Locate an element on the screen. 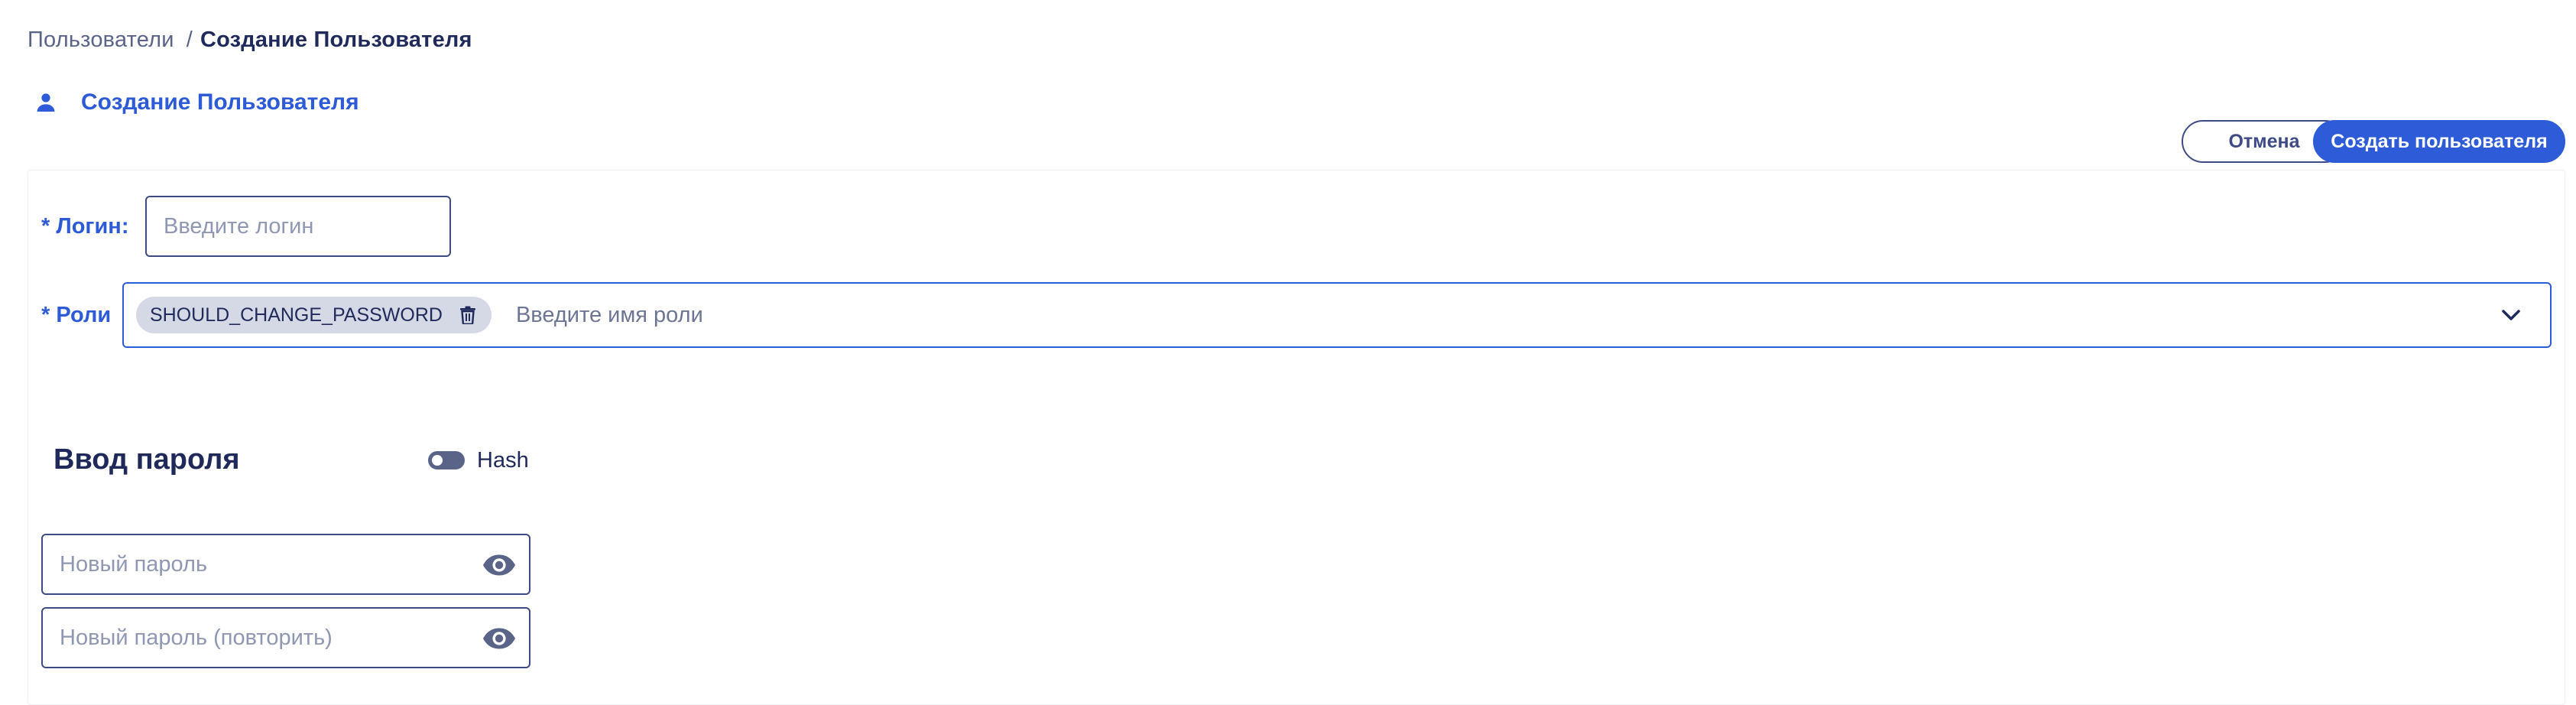  breadcrumb-current: Создание Пользователя is located at coordinates (336, 39).